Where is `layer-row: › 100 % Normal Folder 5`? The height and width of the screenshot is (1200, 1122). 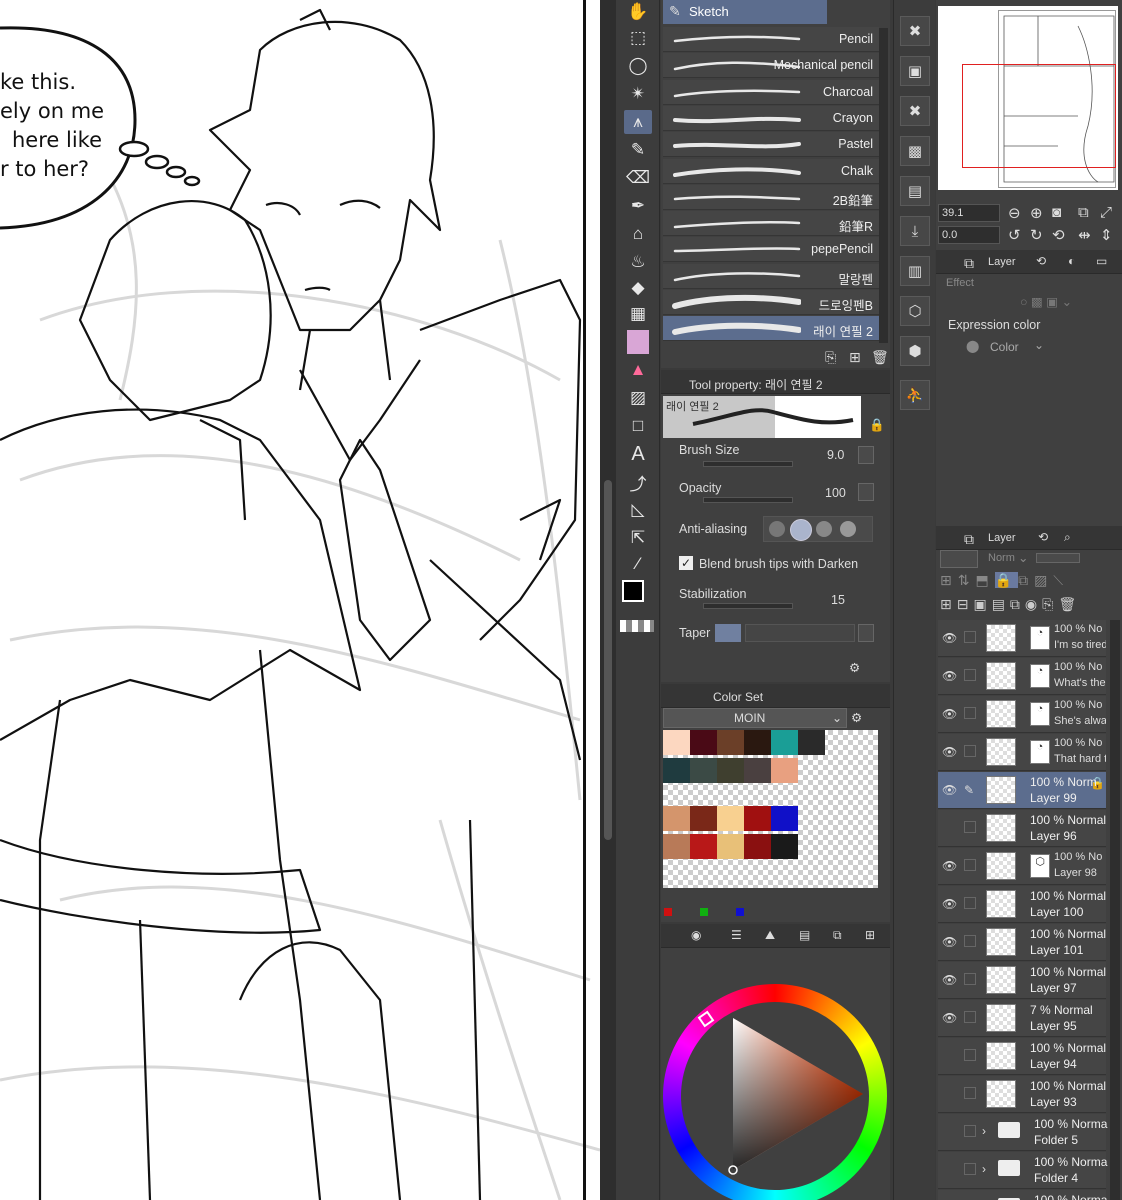
layer-row: › 100 % Normal Folder 5 is located at coordinates (1023, 1132).